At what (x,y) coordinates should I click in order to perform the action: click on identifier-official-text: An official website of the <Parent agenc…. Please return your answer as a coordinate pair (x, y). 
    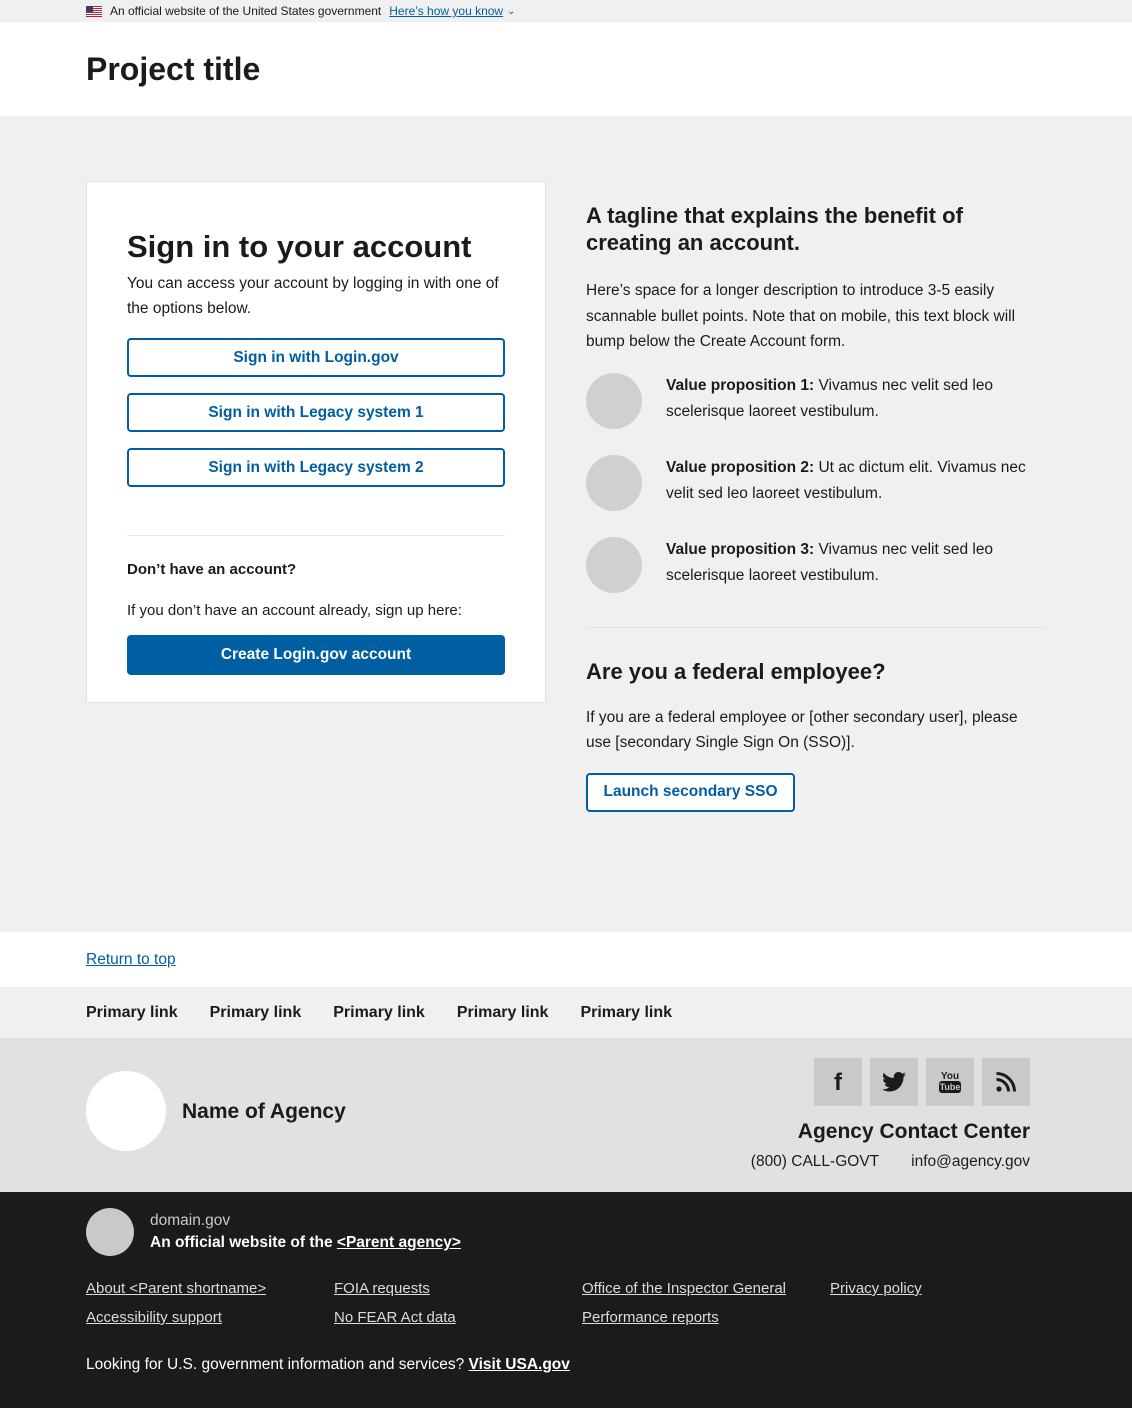
    Looking at the image, I should click on (305, 1243).